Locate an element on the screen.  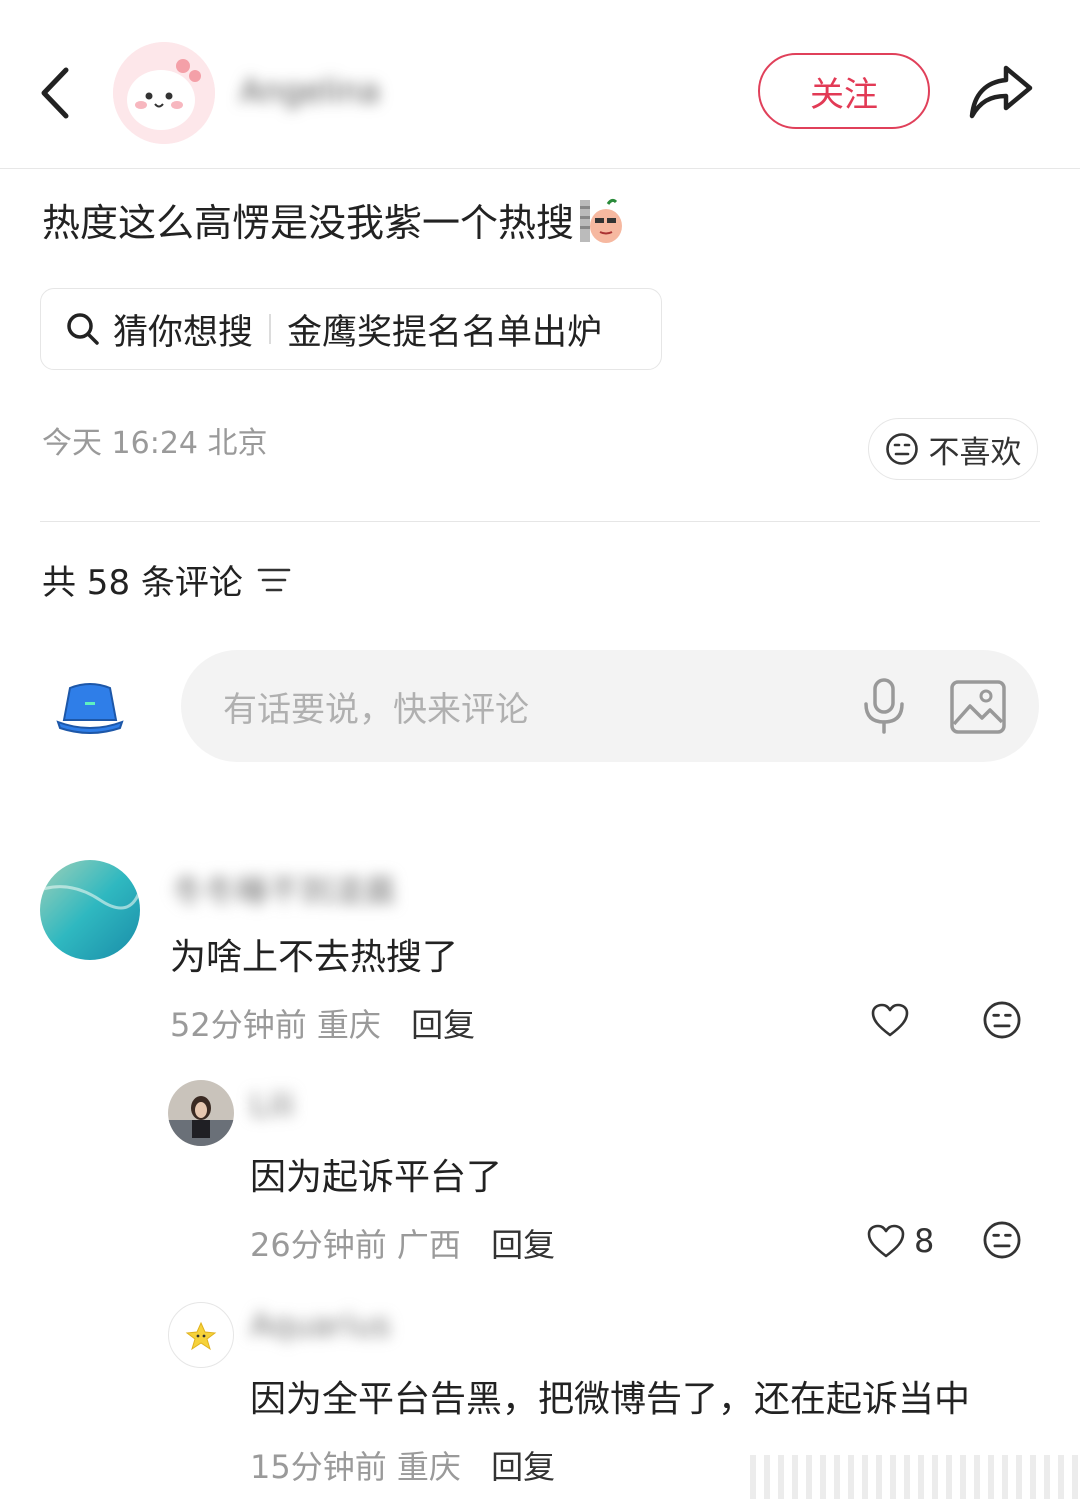
comment-count-label: 共 58 条评论 is located at coordinates (142, 583).